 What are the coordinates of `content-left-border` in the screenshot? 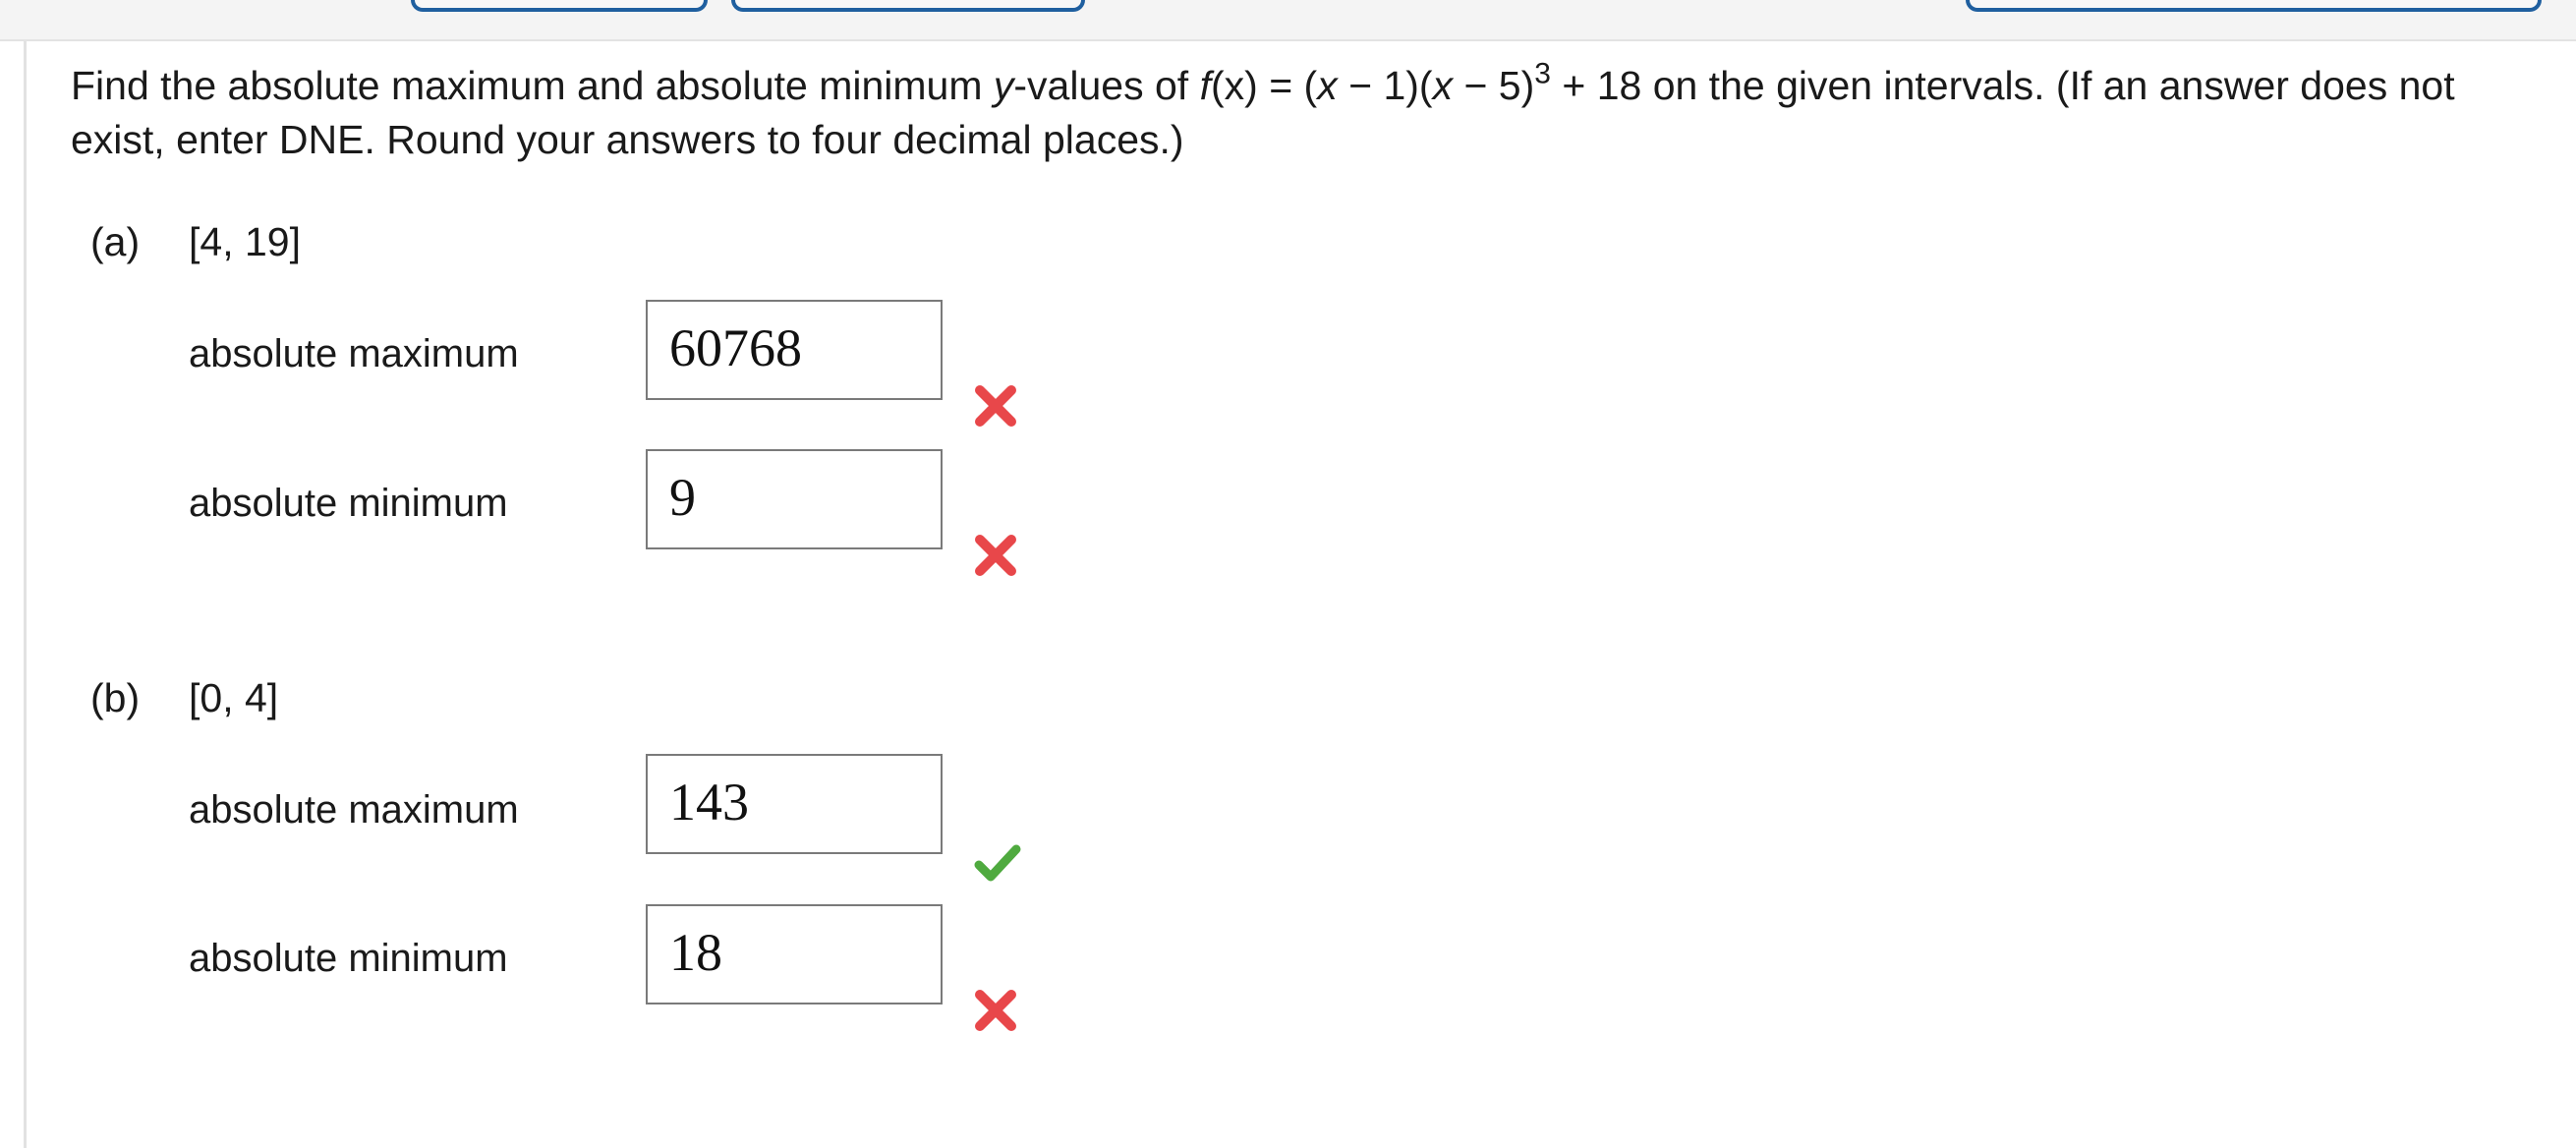 It's located at (25, 595).